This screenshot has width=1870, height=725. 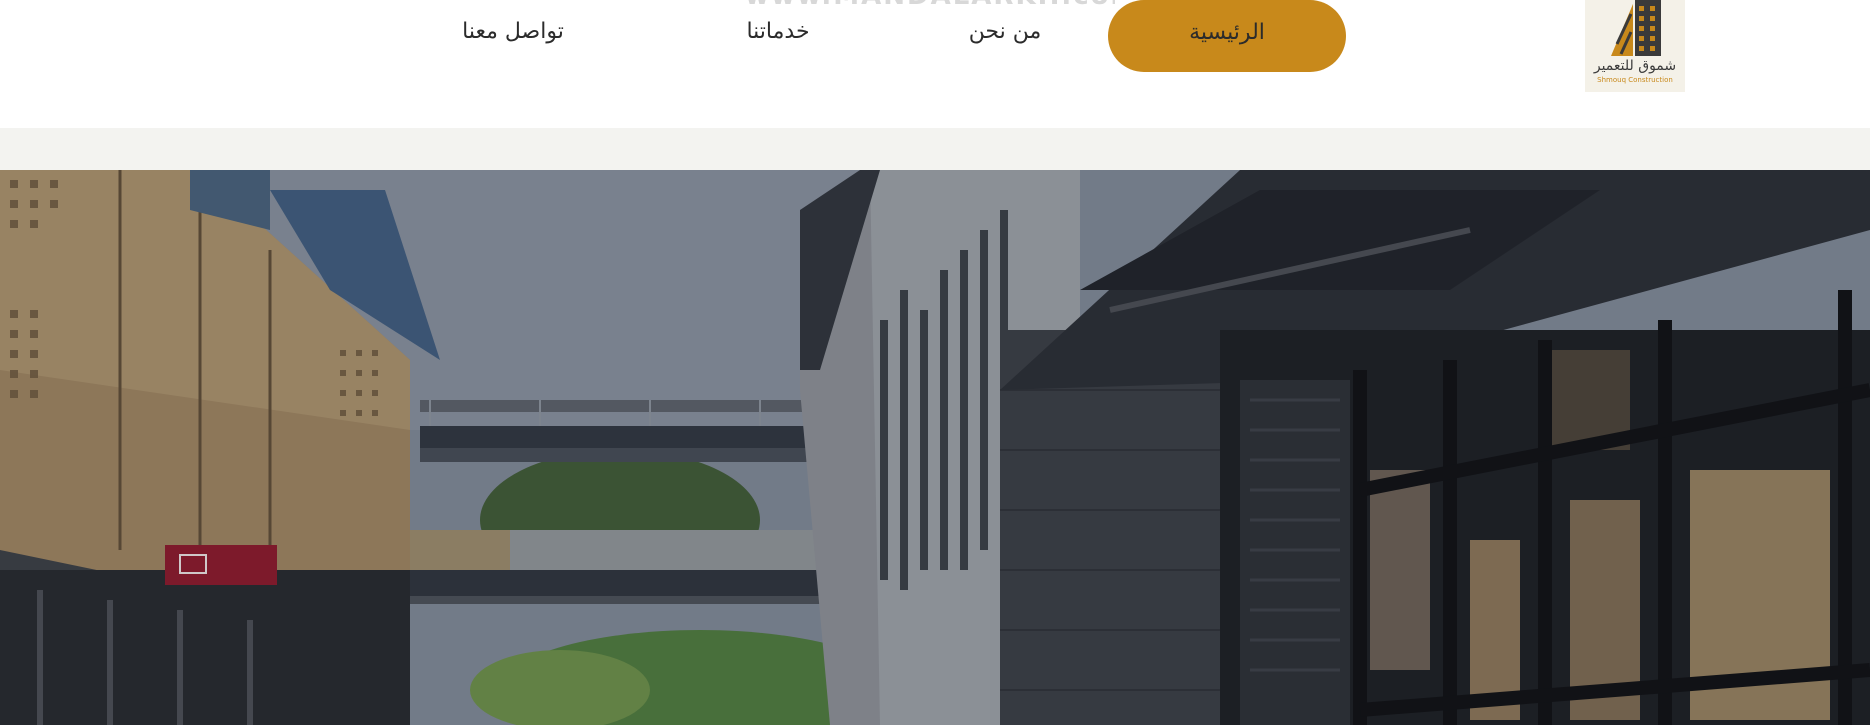 I want to click on site-logo: شموق للتعمير Shmouq Construction, so click(x=1635, y=46).